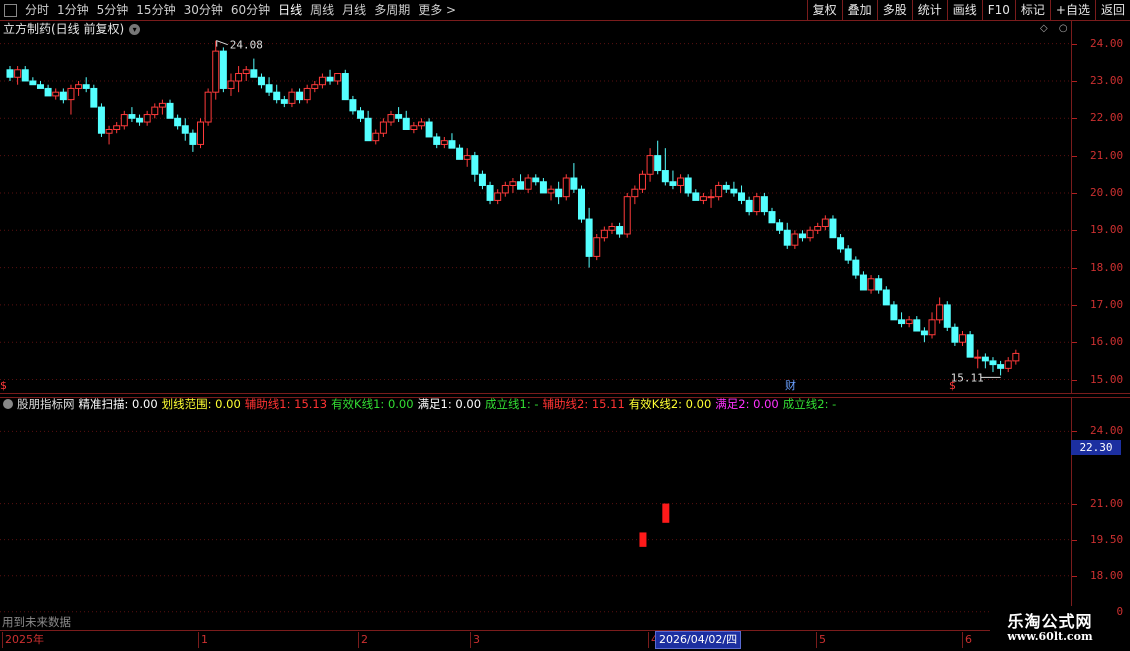 The image size is (1130, 651). What do you see at coordinates (250, 10) in the screenshot?
I see `tab-period-5: 60分钟` at bounding box center [250, 10].